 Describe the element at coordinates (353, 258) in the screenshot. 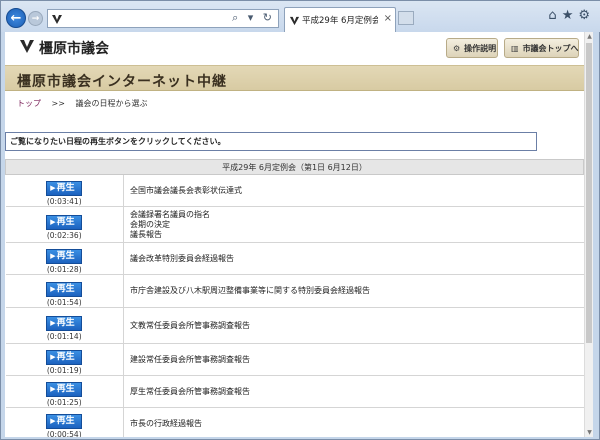

I see `agenda-cell: 議会改革特別委員会経過報告` at that location.